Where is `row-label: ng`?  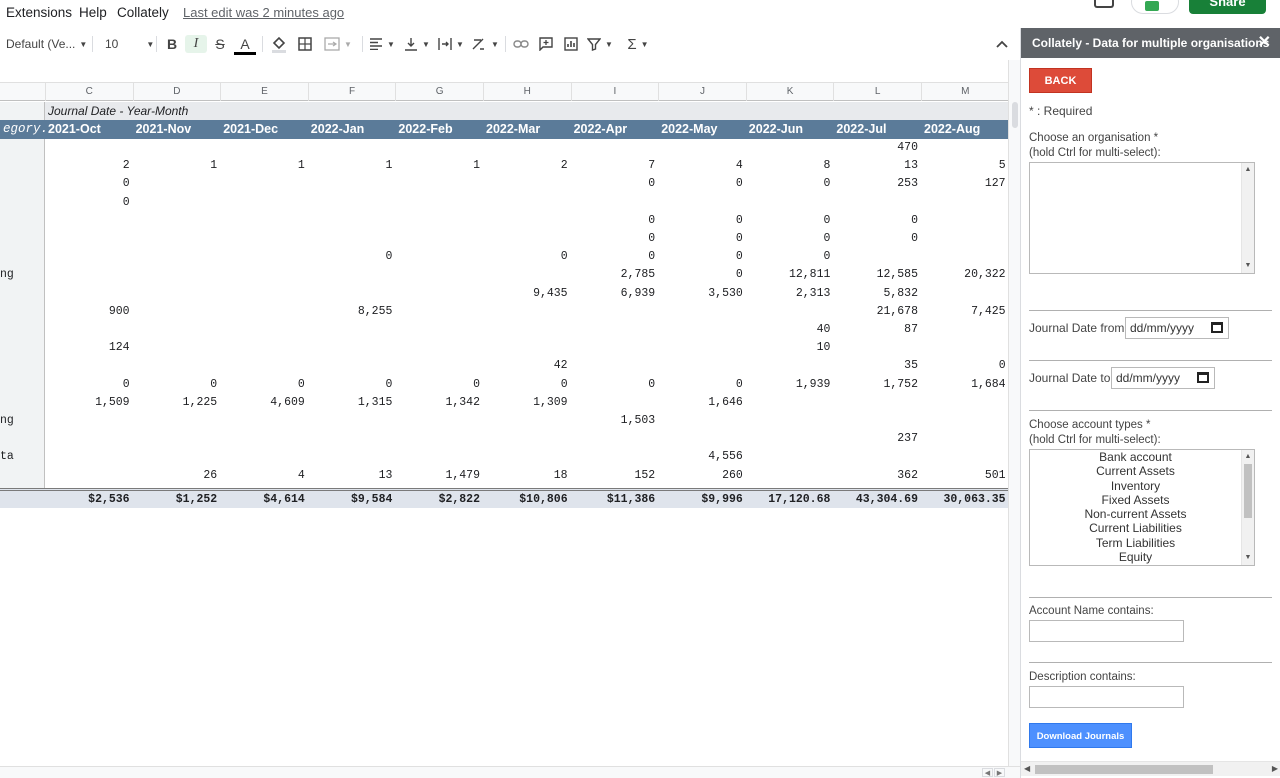 row-label: ng is located at coordinates (22, 421).